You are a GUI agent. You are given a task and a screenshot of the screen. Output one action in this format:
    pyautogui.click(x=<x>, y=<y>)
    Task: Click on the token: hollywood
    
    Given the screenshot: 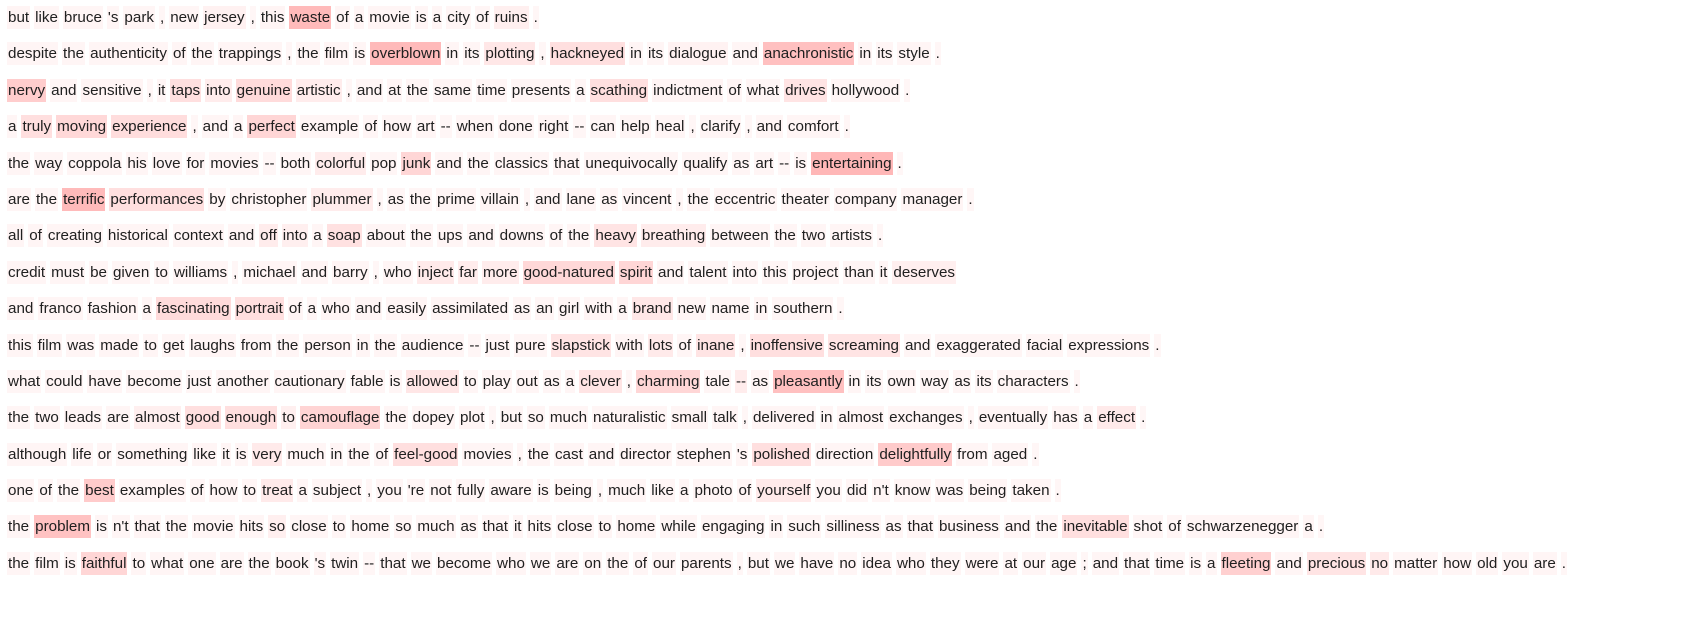 What is the action you would take?
    pyautogui.click(x=865, y=90)
    